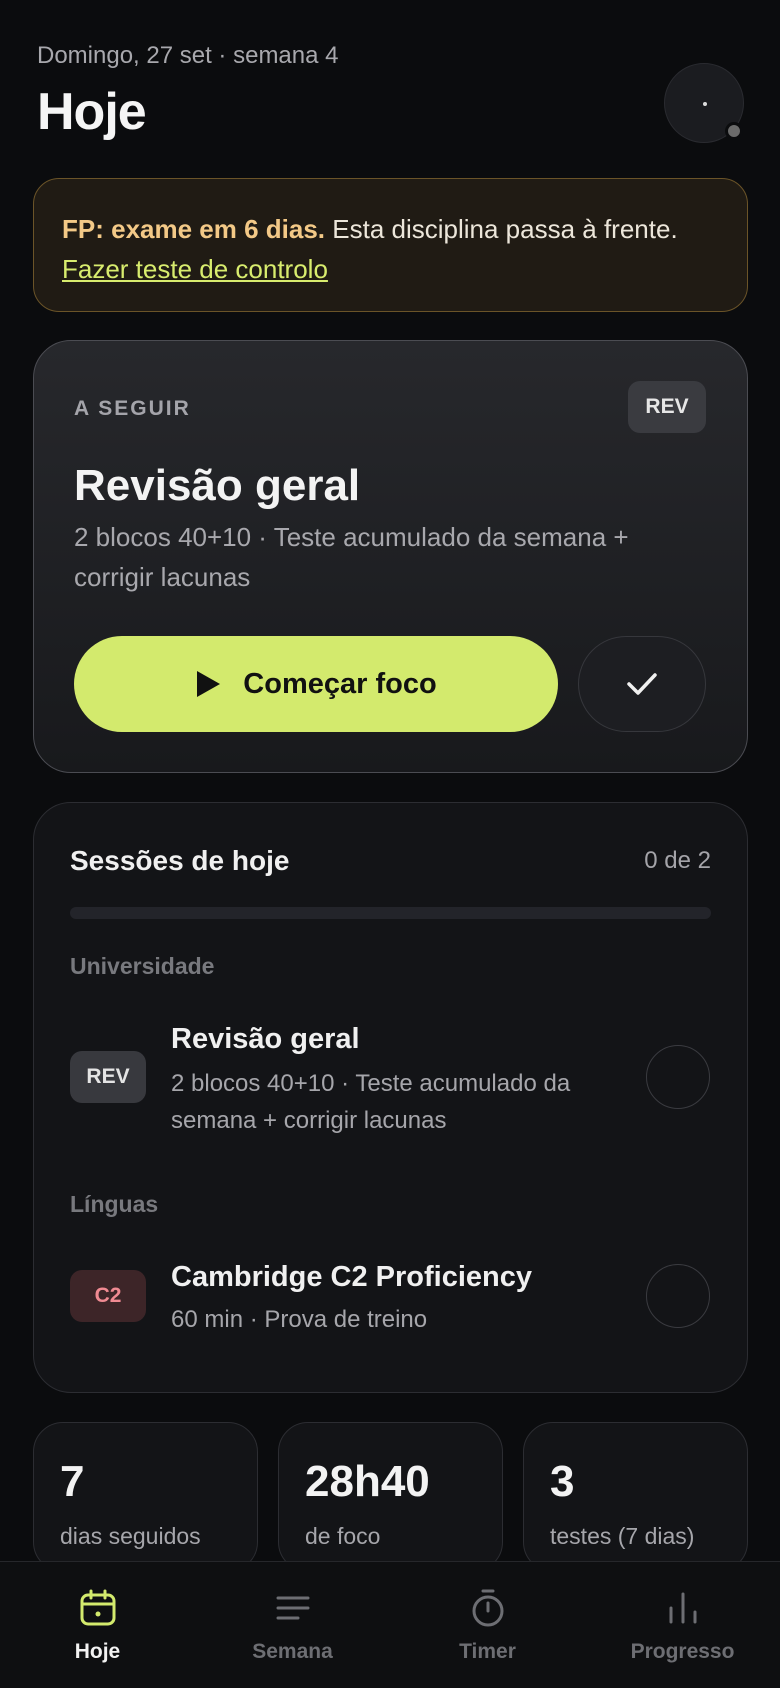  What do you see at coordinates (97, 1607) in the screenshot?
I see `calendar-icon` at bounding box center [97, 1607].